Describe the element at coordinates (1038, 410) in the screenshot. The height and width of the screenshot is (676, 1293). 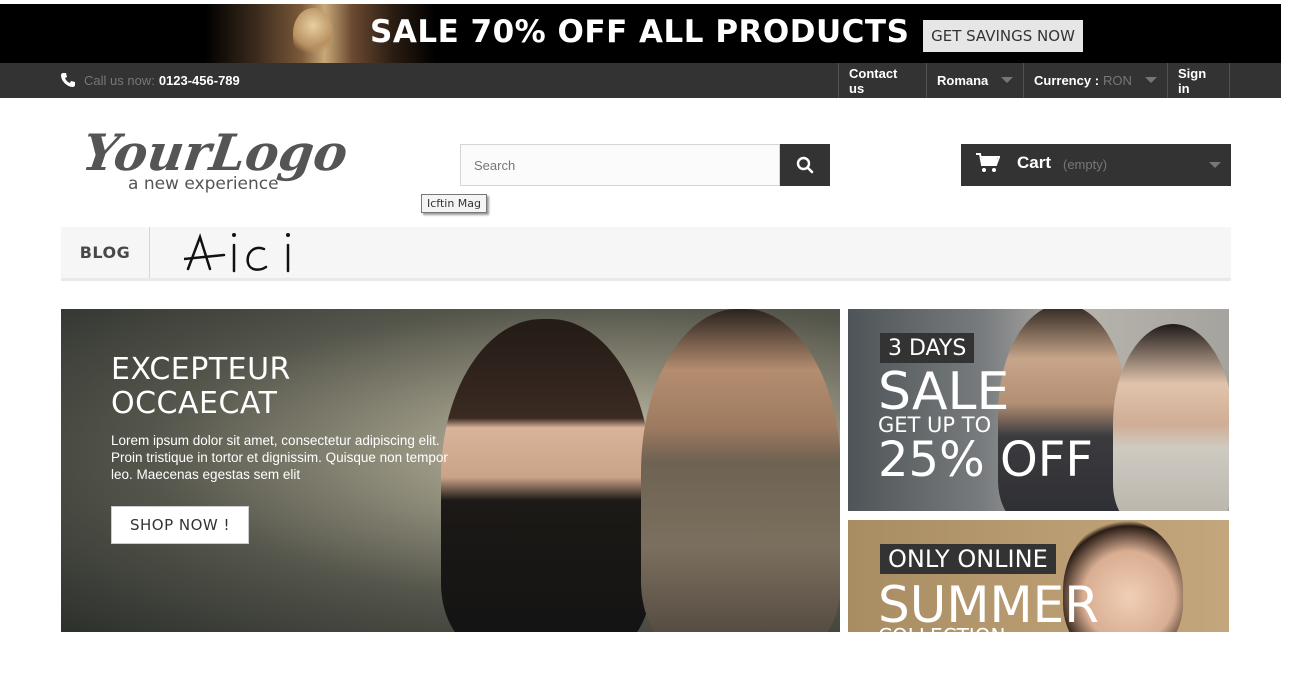
I see `side-banner-sale: 3 DAYS SALE GET UP TO 25% OFF` at that location.